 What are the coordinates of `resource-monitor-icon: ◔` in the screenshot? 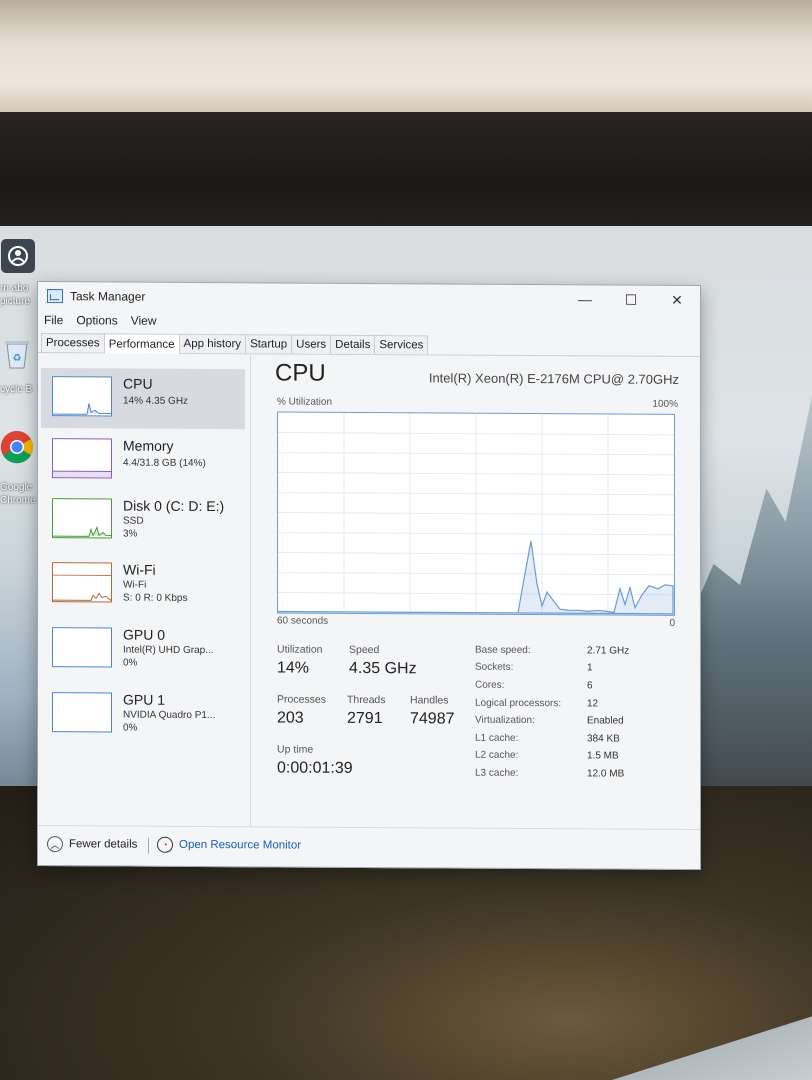 It's located at (165, 844).